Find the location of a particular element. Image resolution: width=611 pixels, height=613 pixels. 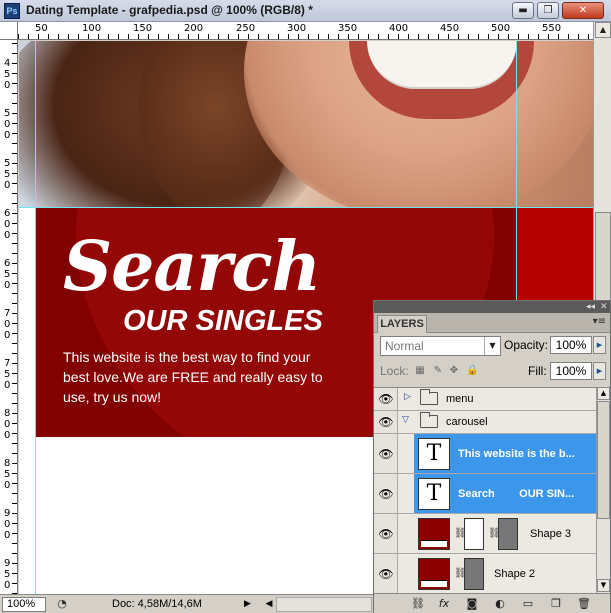

fill-slider-button: ▶ is located at coordinates (599, 371).